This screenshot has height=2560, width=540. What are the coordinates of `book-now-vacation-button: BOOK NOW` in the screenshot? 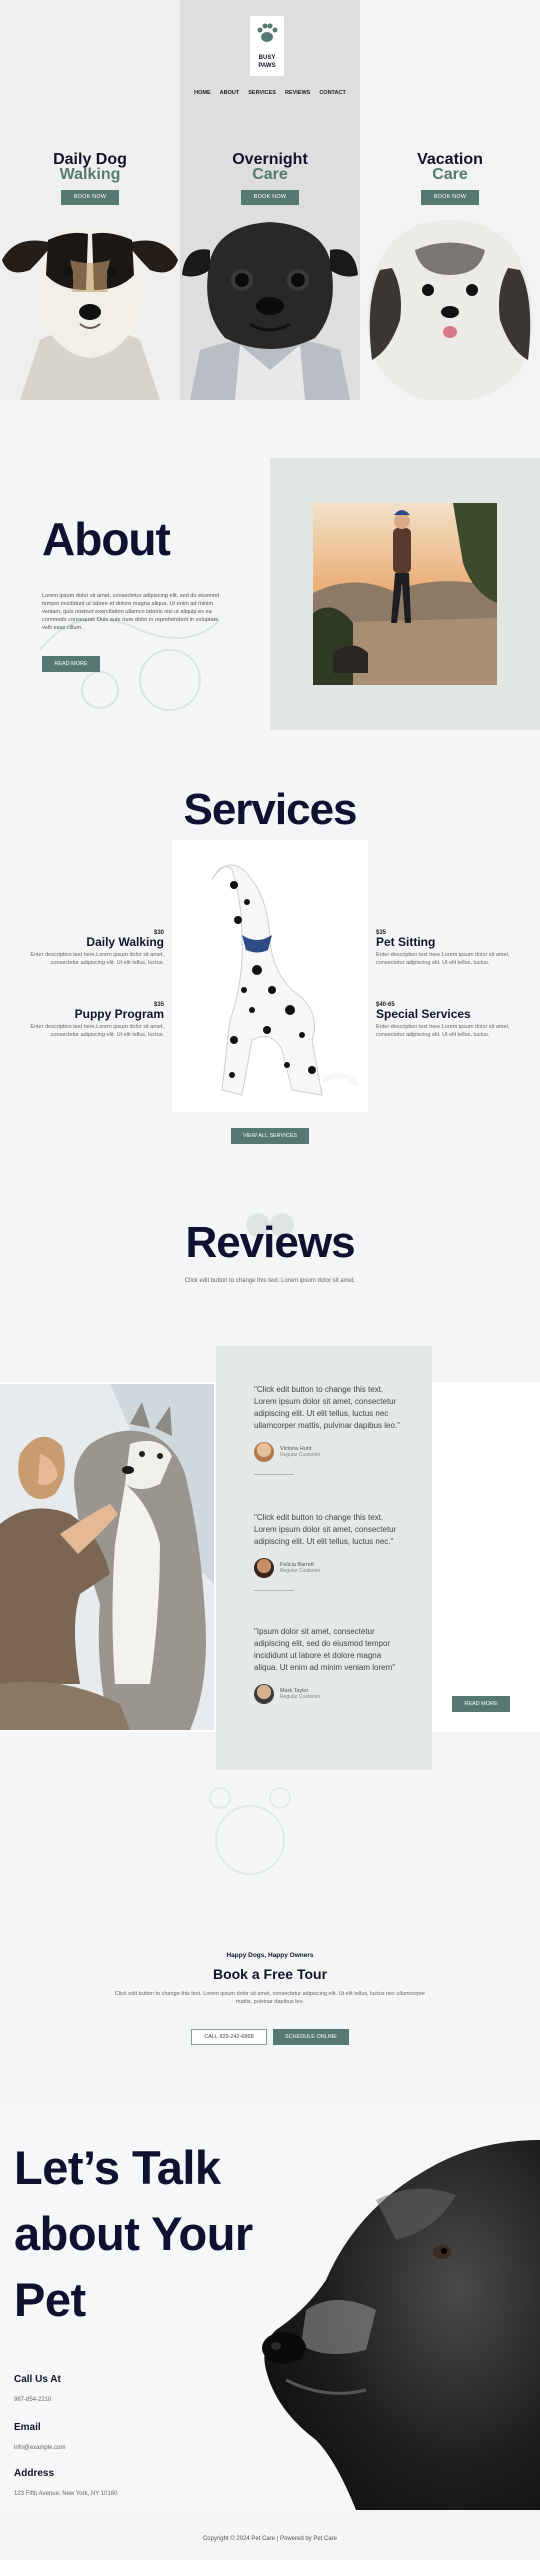 It's located at (450, 197).